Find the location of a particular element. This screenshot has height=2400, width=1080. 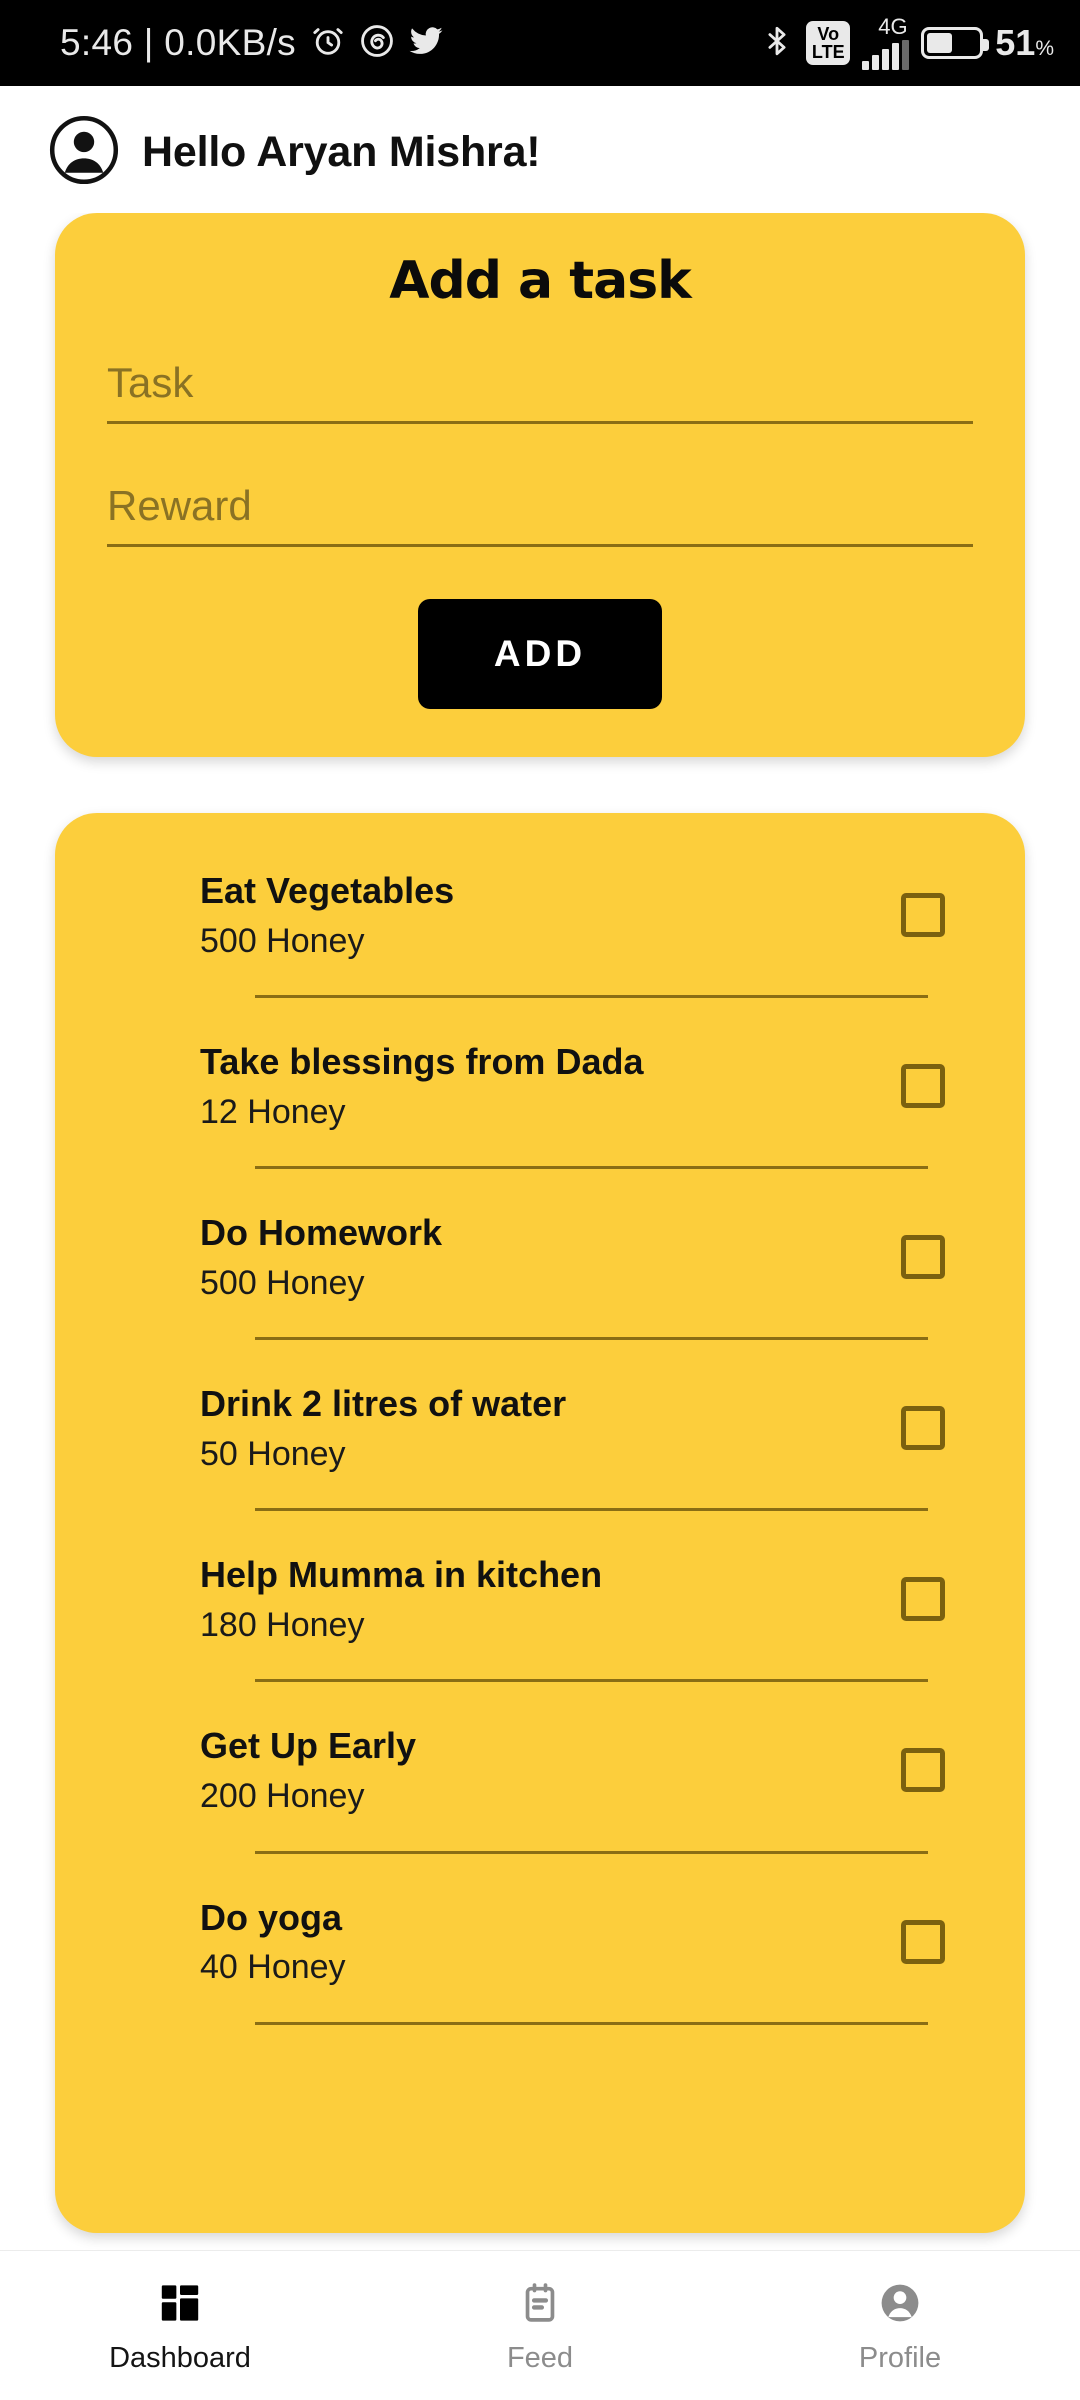

task-title: Take blessings from Dada is located at coordinates (422, 1062).